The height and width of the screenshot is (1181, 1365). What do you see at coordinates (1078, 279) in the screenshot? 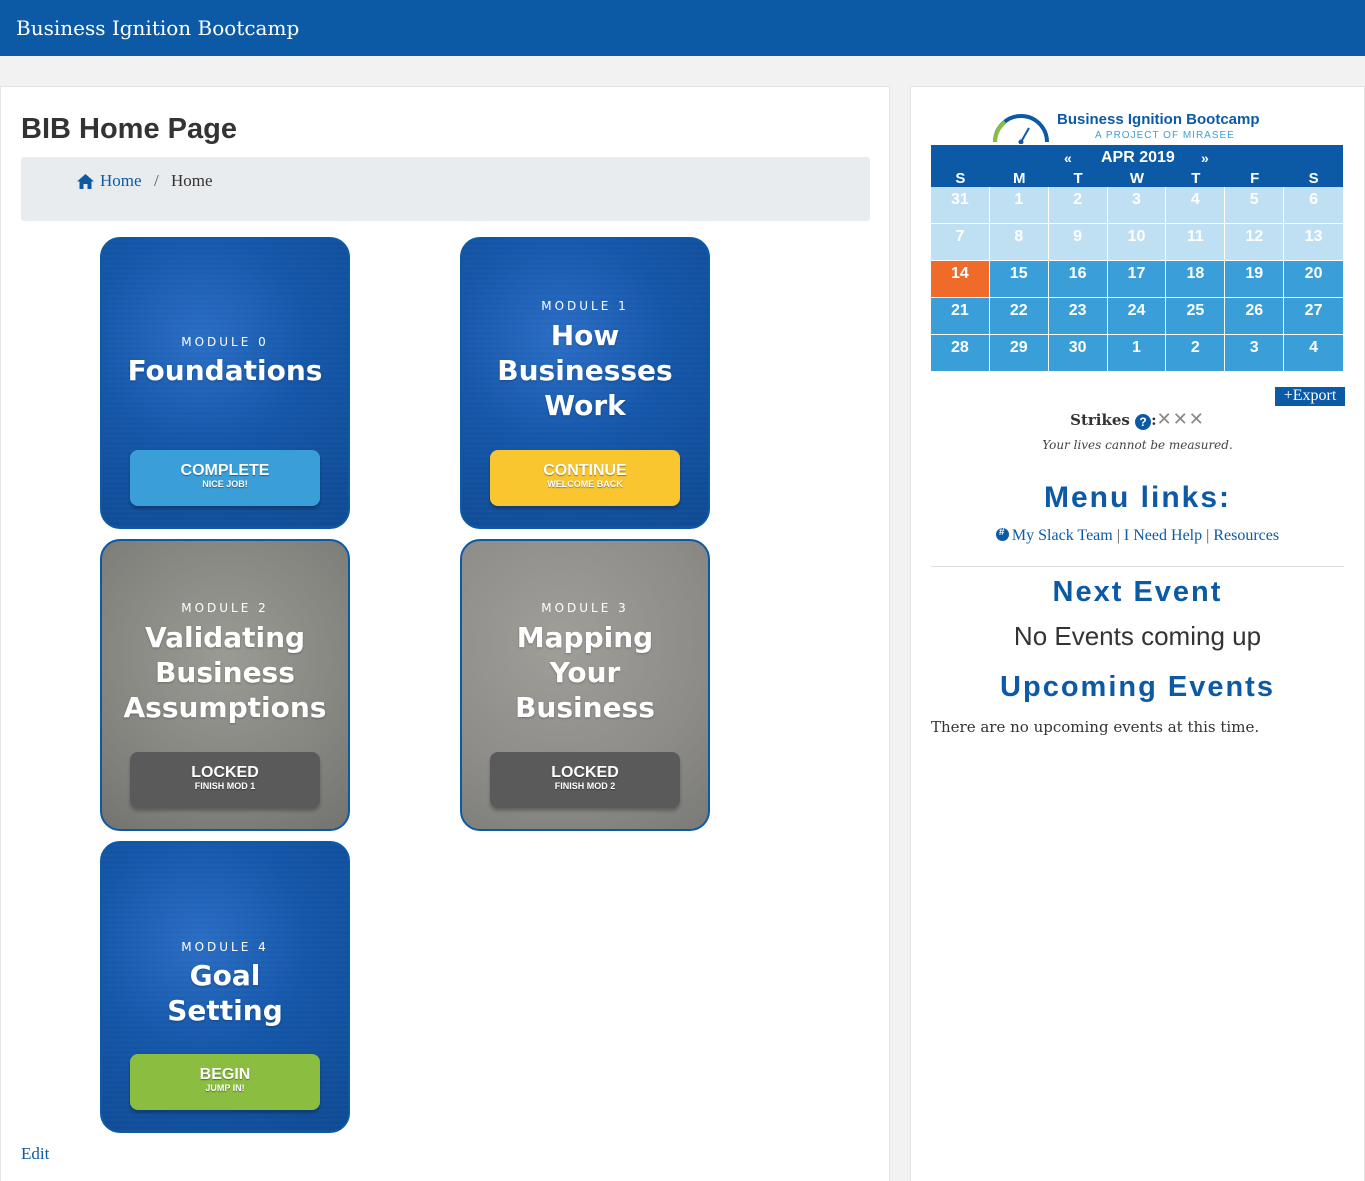
I see `calendar-day: 16` at bounding box center [1078, 279].